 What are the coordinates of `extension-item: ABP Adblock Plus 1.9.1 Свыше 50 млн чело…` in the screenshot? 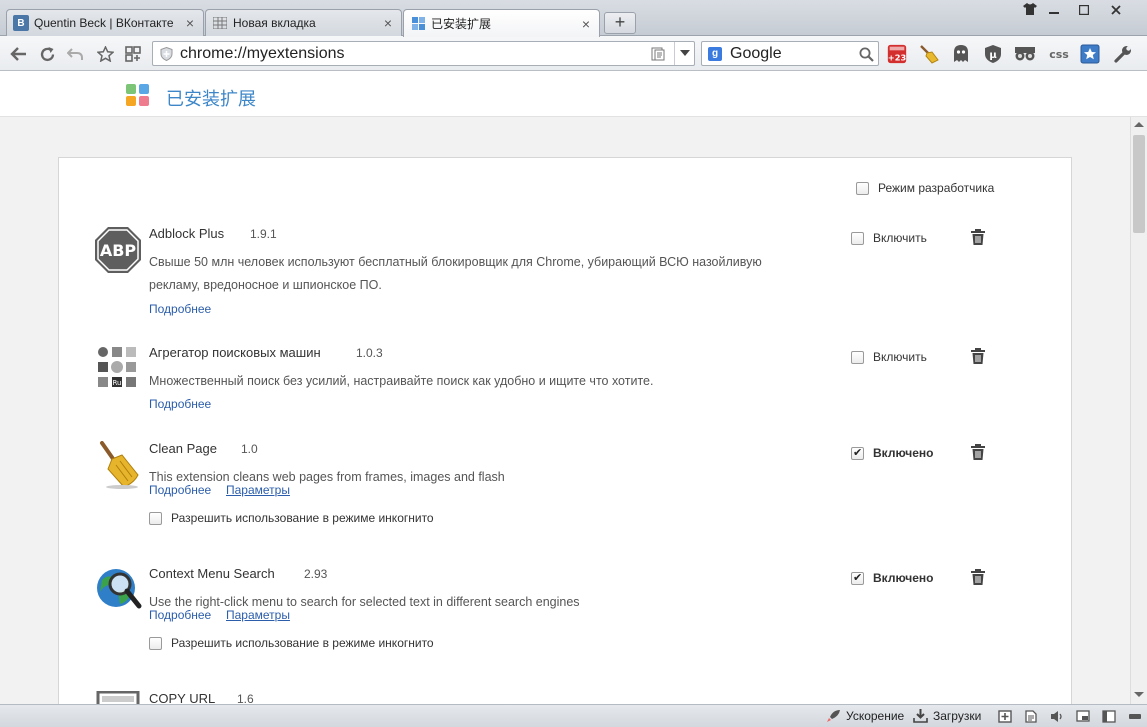 It's located at (566, 276).